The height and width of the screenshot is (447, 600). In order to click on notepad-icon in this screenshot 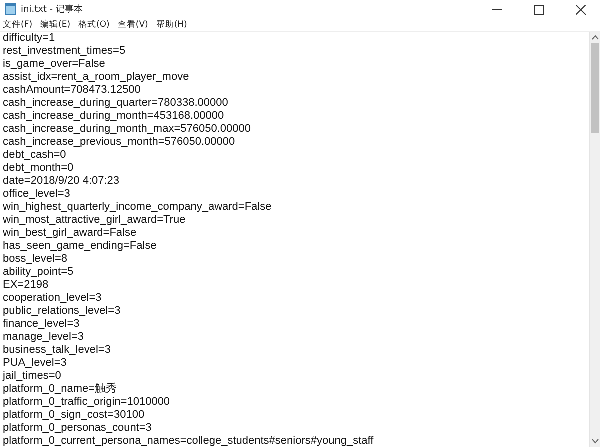, I will do `click(11, 9)`.